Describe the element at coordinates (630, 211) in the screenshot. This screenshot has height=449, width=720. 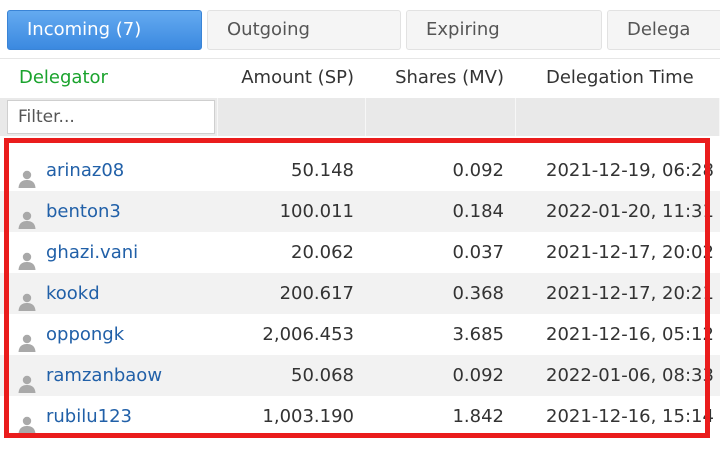
I see `delegation-time-cell: 2022-01-20, 11:31` at that location.